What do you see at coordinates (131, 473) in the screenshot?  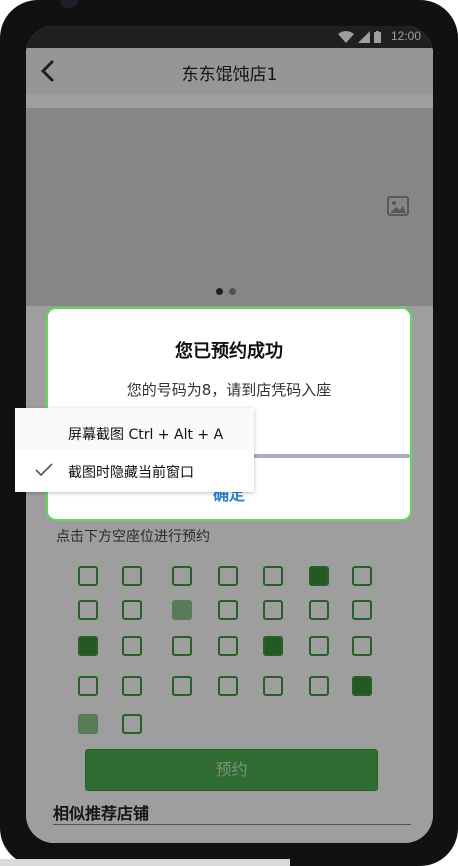 I see `menu-item-label: 截图时隐藏当前窗口` at bounding box center [131, 473].